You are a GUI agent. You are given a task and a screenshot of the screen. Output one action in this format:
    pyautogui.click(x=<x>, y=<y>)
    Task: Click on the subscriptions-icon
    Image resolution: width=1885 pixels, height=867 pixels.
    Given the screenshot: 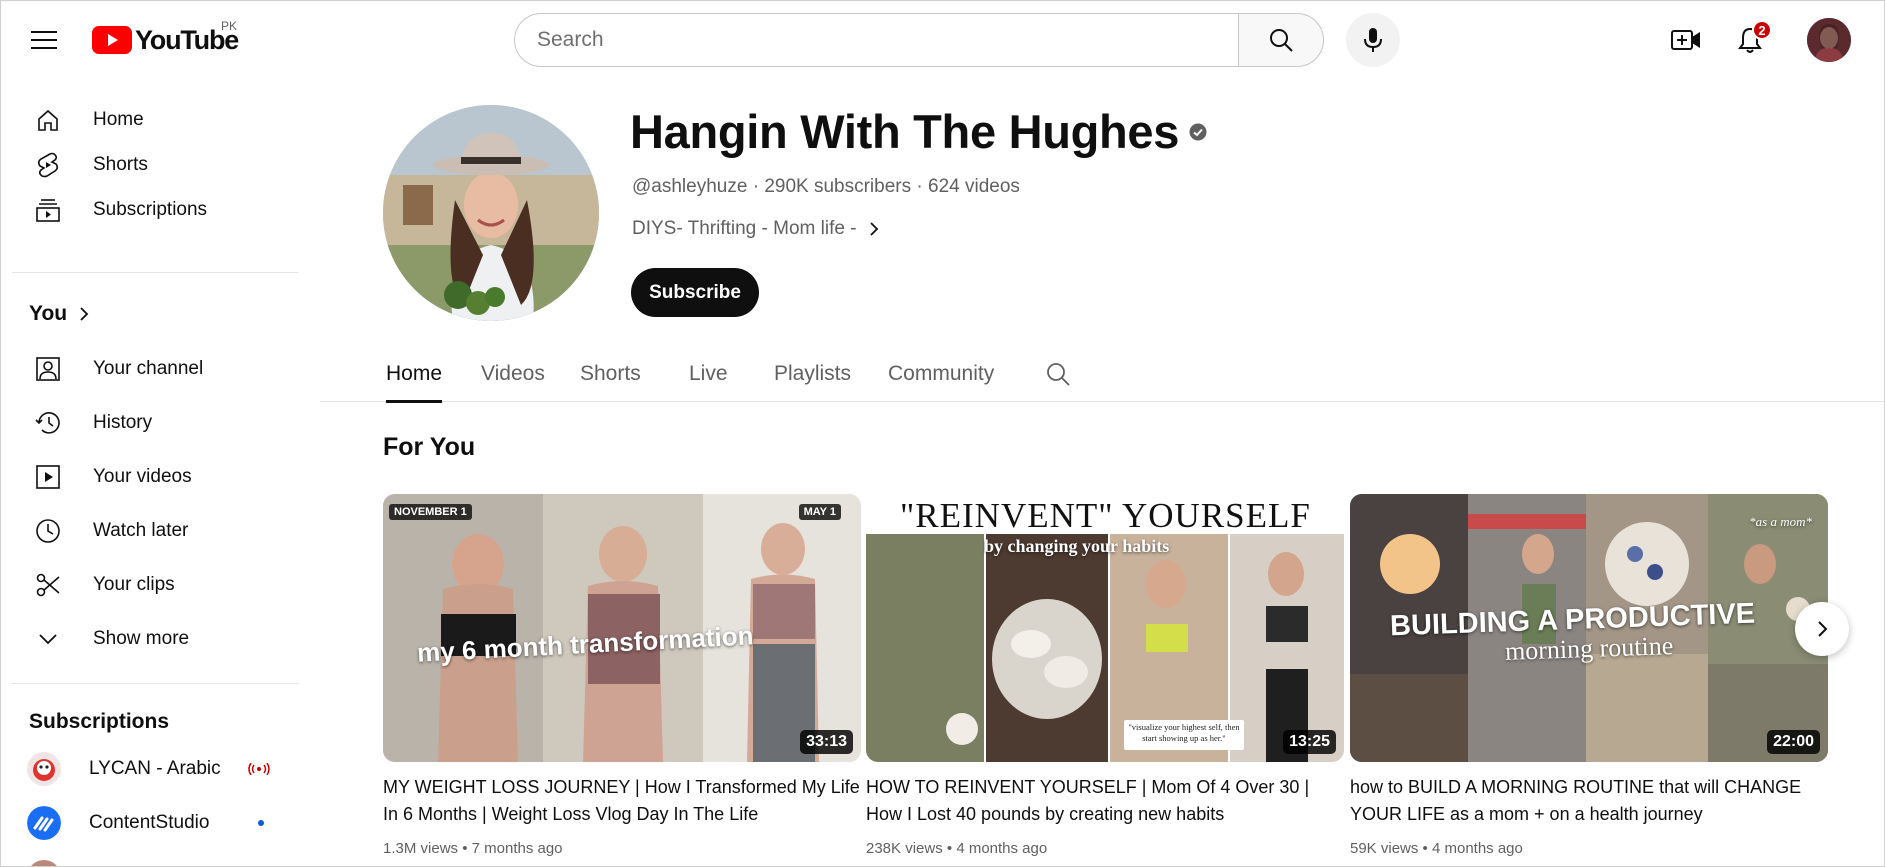 What is the action you would take?
    pyautogui.click(x=48, y=210)
    